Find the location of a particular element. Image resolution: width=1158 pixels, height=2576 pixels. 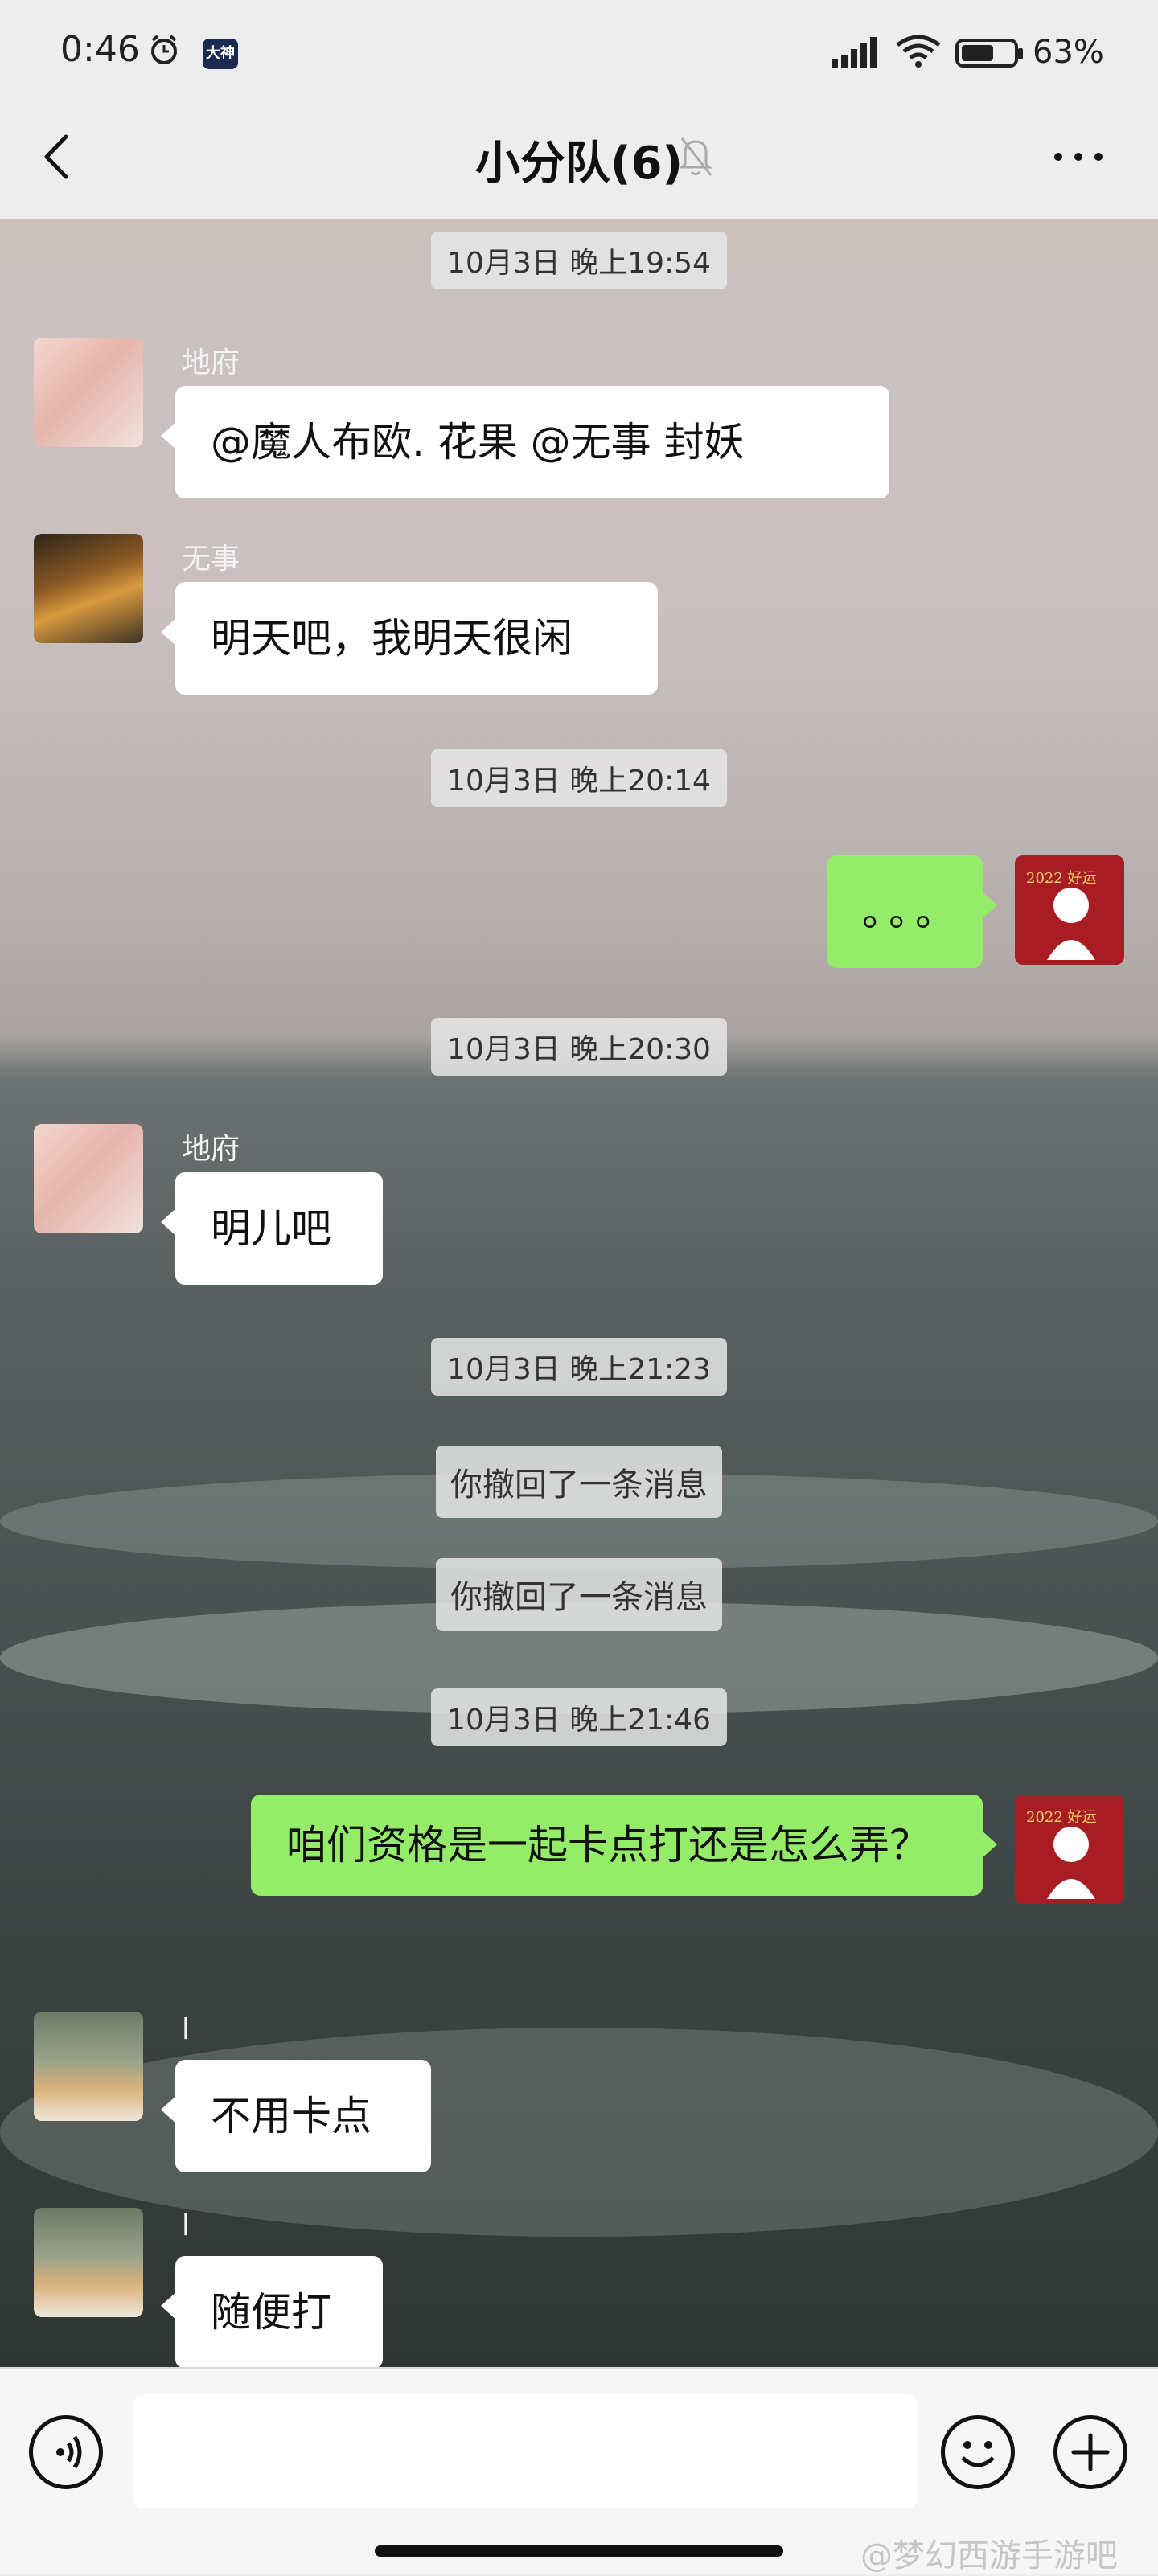

timestamp: 10月3日 晚上20:14 is located at coordinates (579, 778).